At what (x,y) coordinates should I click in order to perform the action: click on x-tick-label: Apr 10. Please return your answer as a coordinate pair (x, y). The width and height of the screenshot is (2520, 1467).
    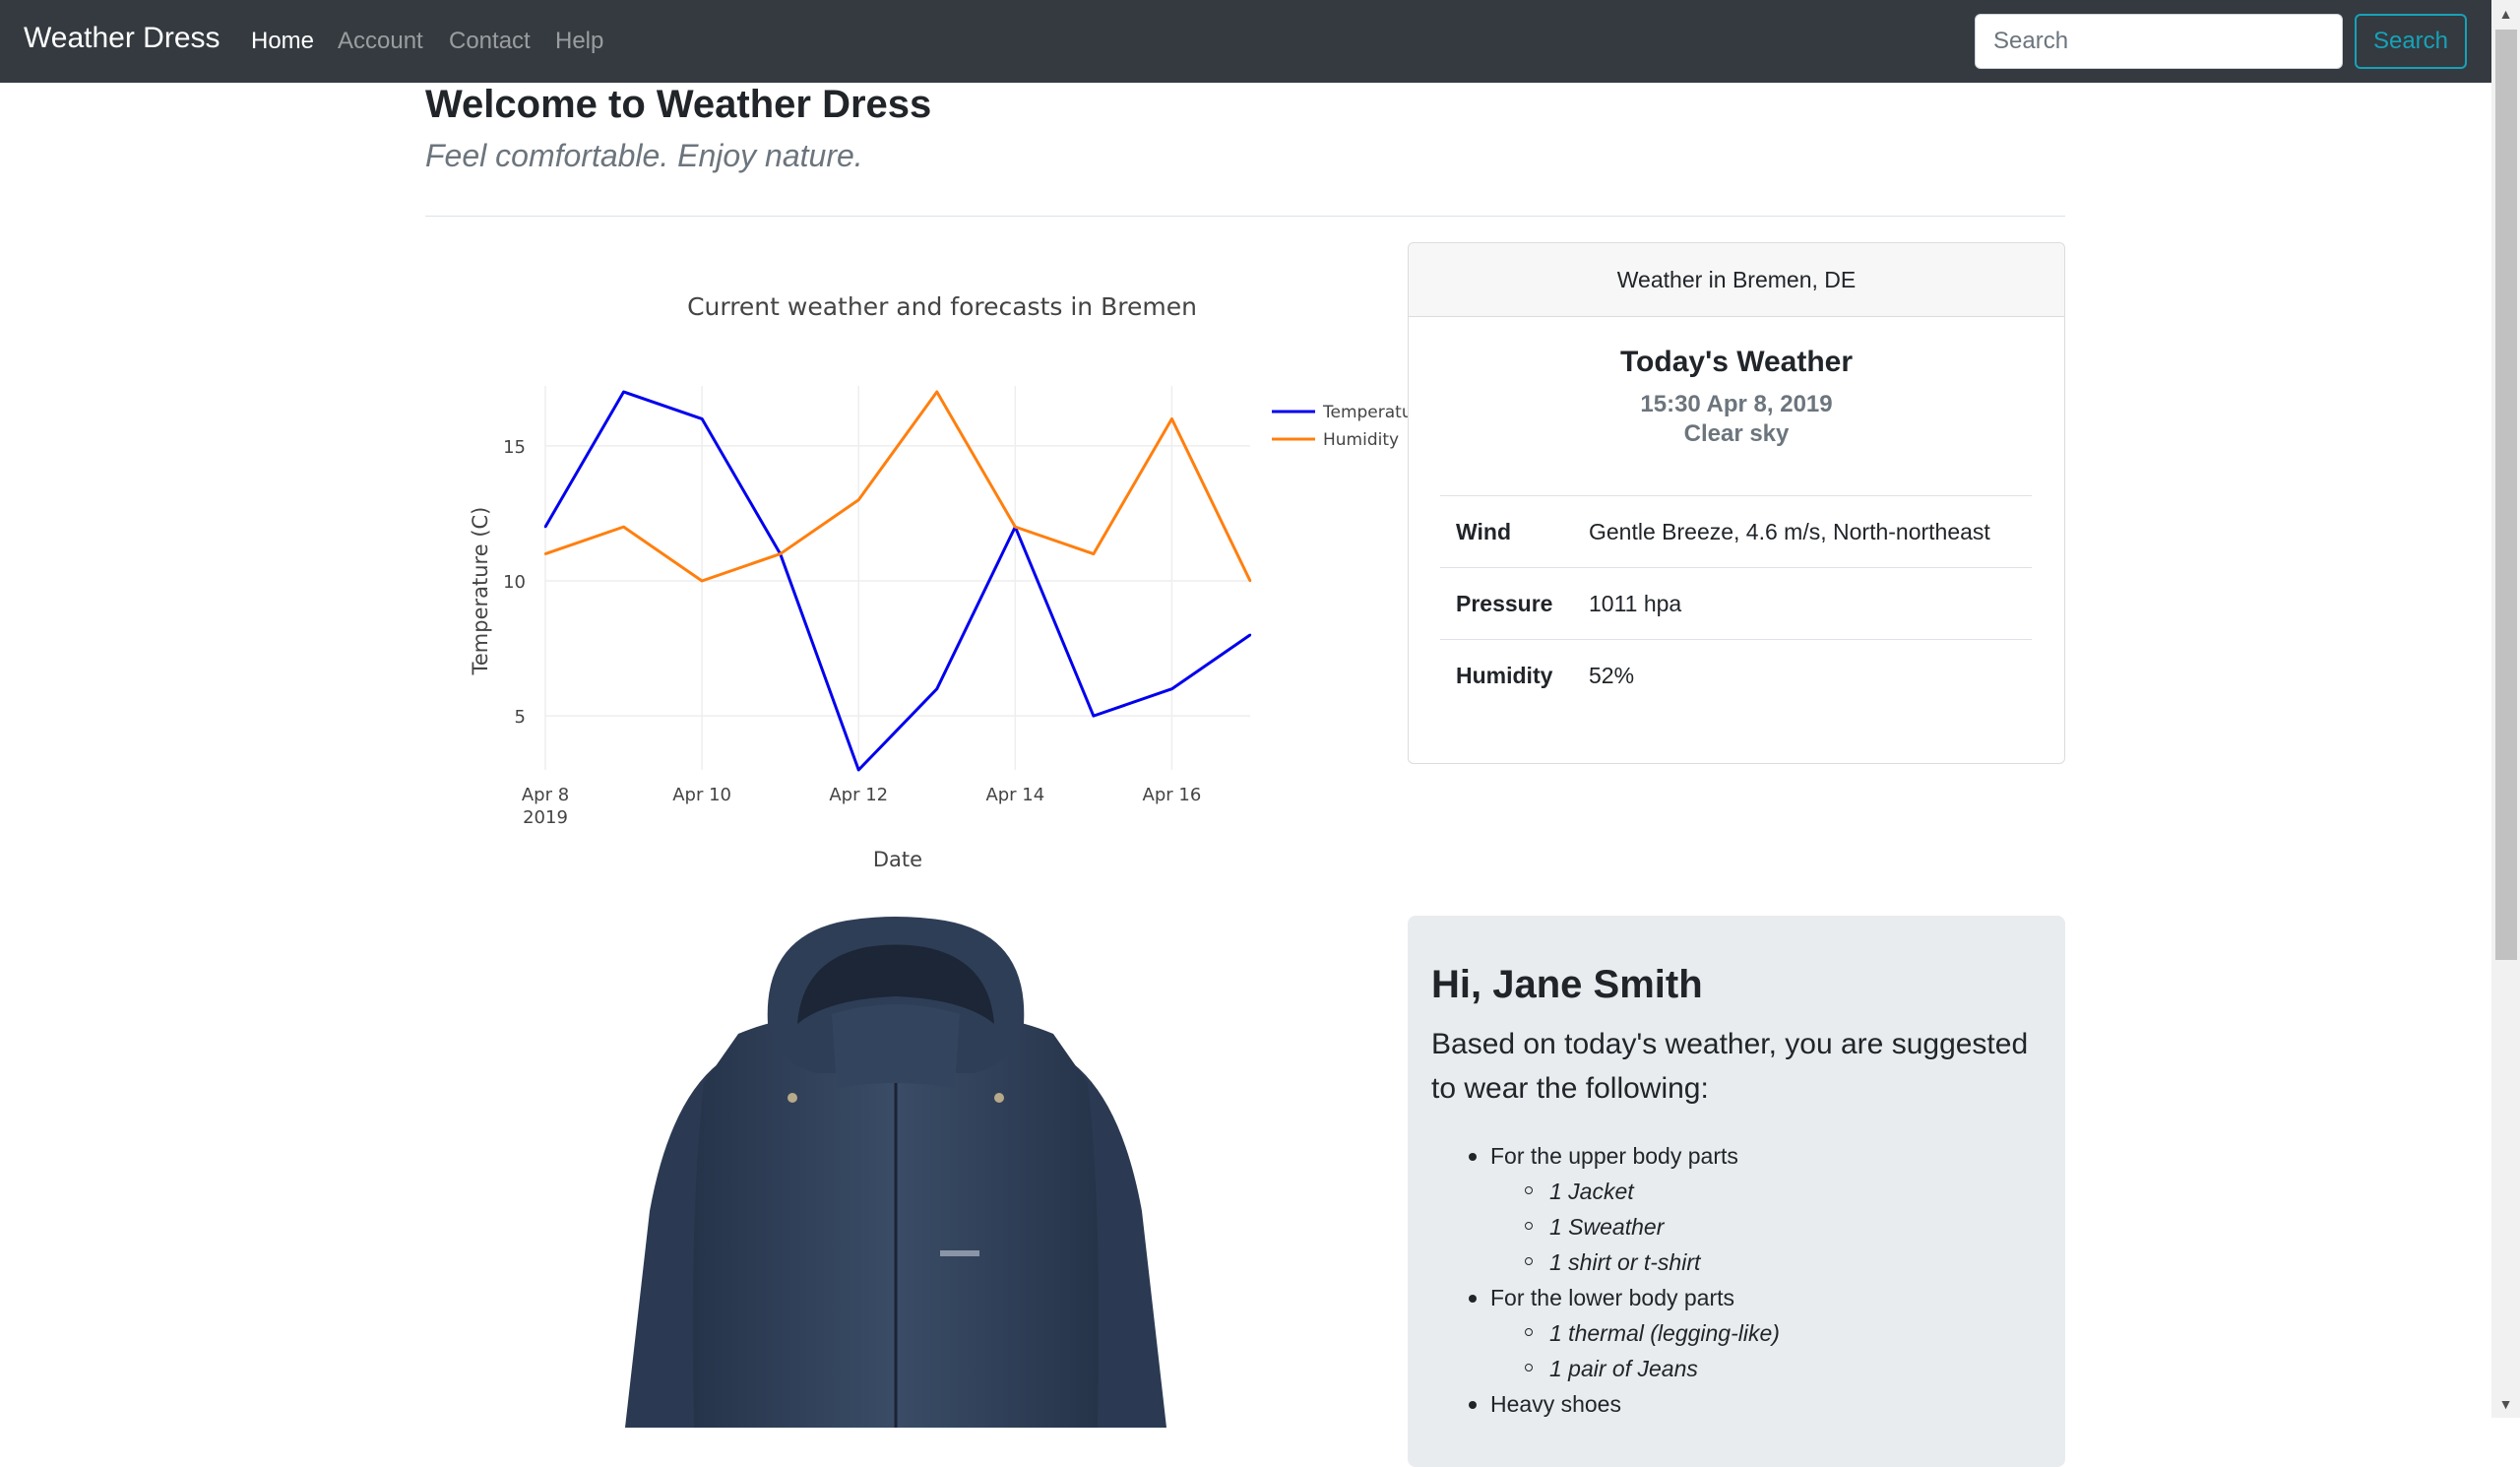
    Looking at the image, I should click on (701, 795).